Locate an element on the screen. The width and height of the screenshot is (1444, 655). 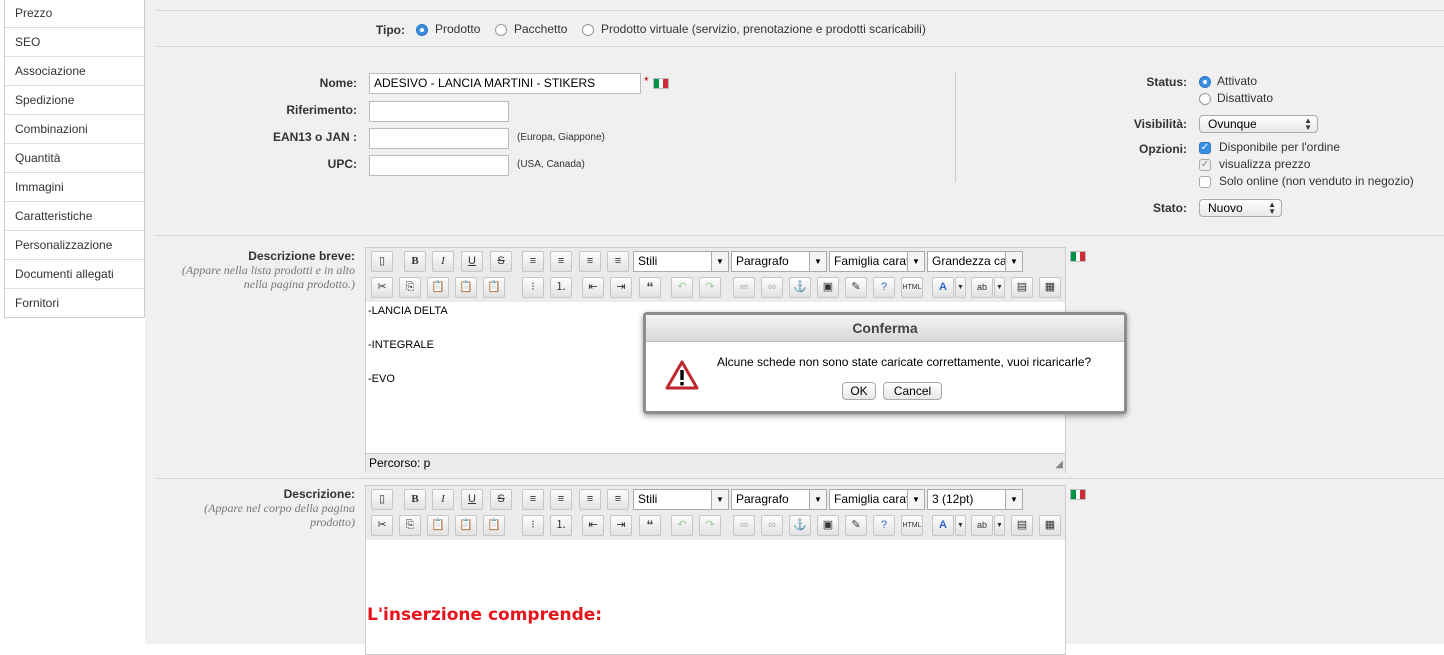
sidebar-item-spedizione: Spedizione is located at coordinates (74, 101).